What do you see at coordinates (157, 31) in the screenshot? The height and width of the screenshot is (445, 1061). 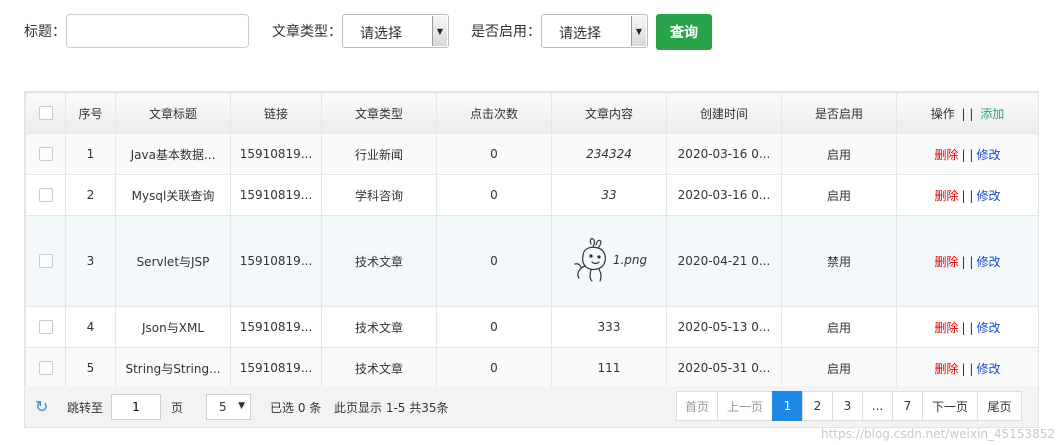 I see `title-input` at bounding box center [157, 31].